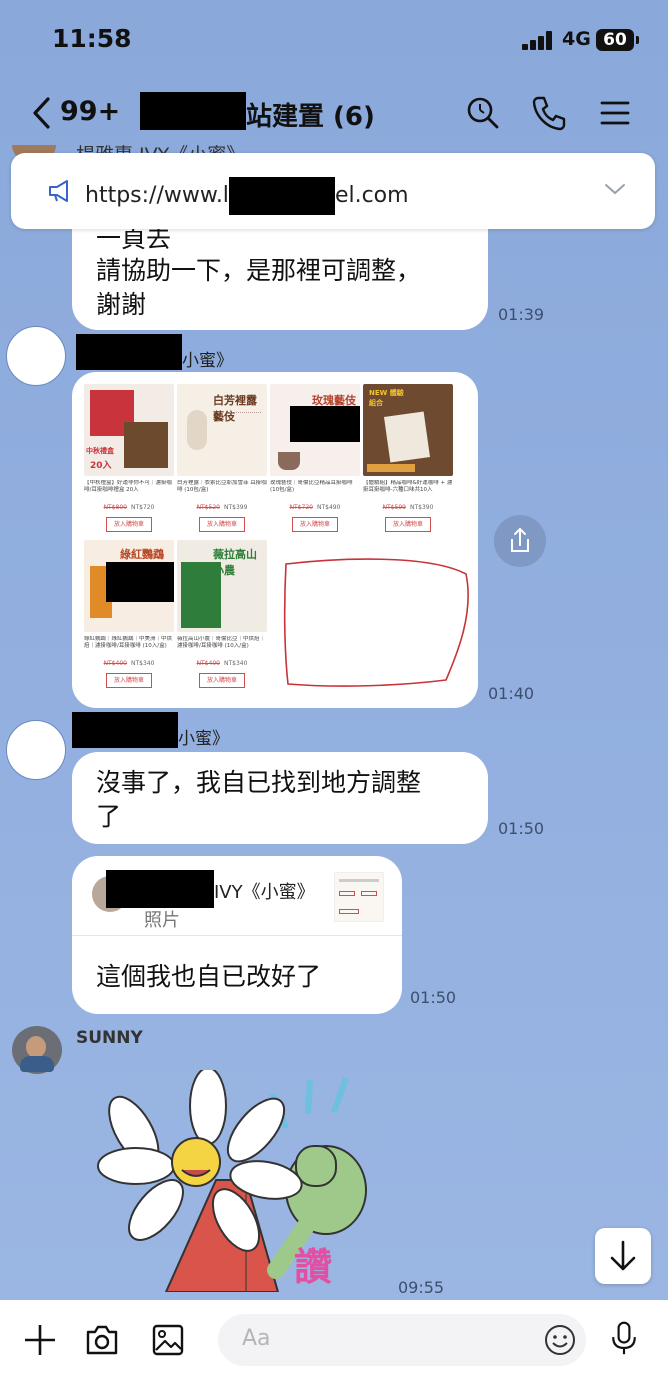 The image size is (668, 1390). Describe the element at coordinates (209, 976) in the screenshot. I see `message-text: 這個我也自已改好了` at that location.